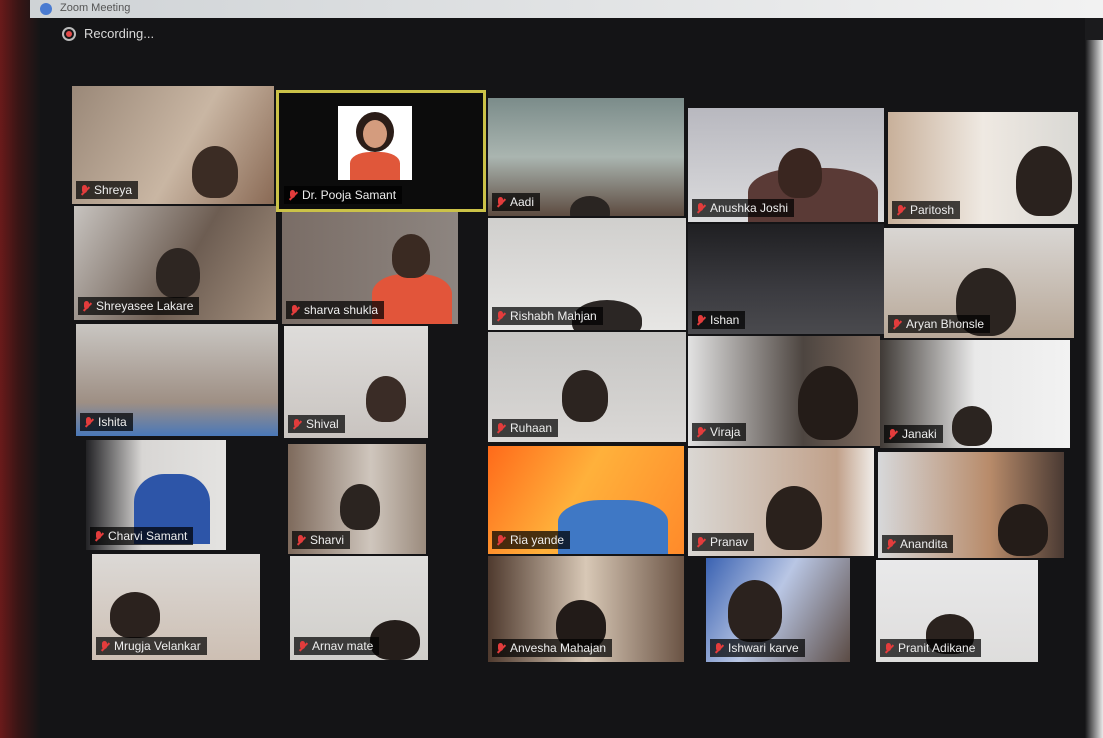 Image resolution: width=1103 pixels, height=738 pixels. Describe the element at coordinates (516, 202) in the screenshot. I see `participant-name: Aadi` at that location.